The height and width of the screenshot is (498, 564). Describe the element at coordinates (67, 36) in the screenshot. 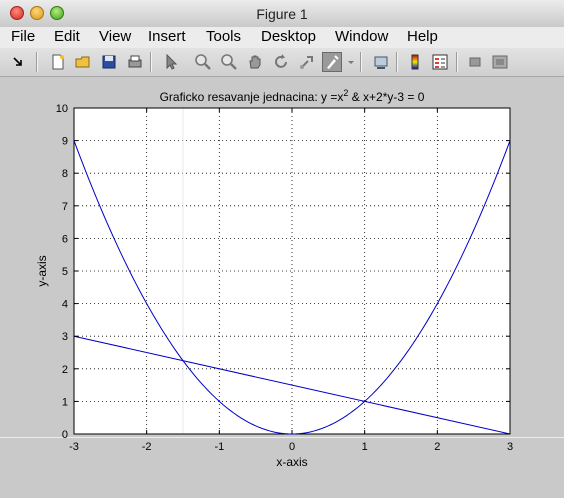

I see `menu-edit: Edit` at that location.